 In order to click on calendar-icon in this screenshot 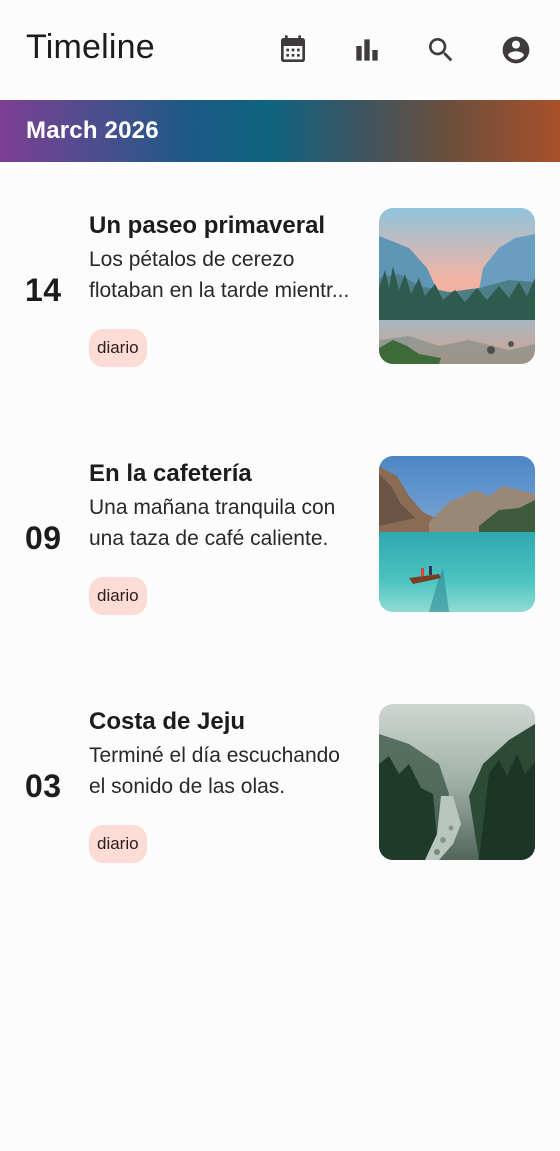, I will do `click(293, 50)`.